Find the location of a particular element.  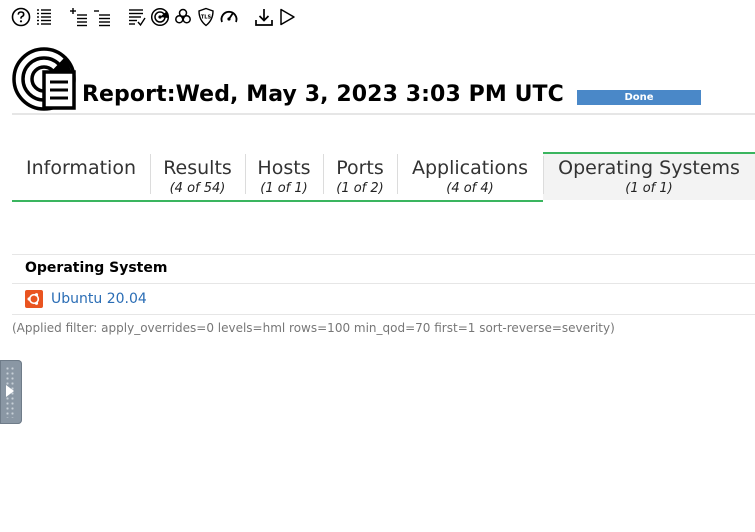

svg-text: TLS is located at coordinates (206, 18).